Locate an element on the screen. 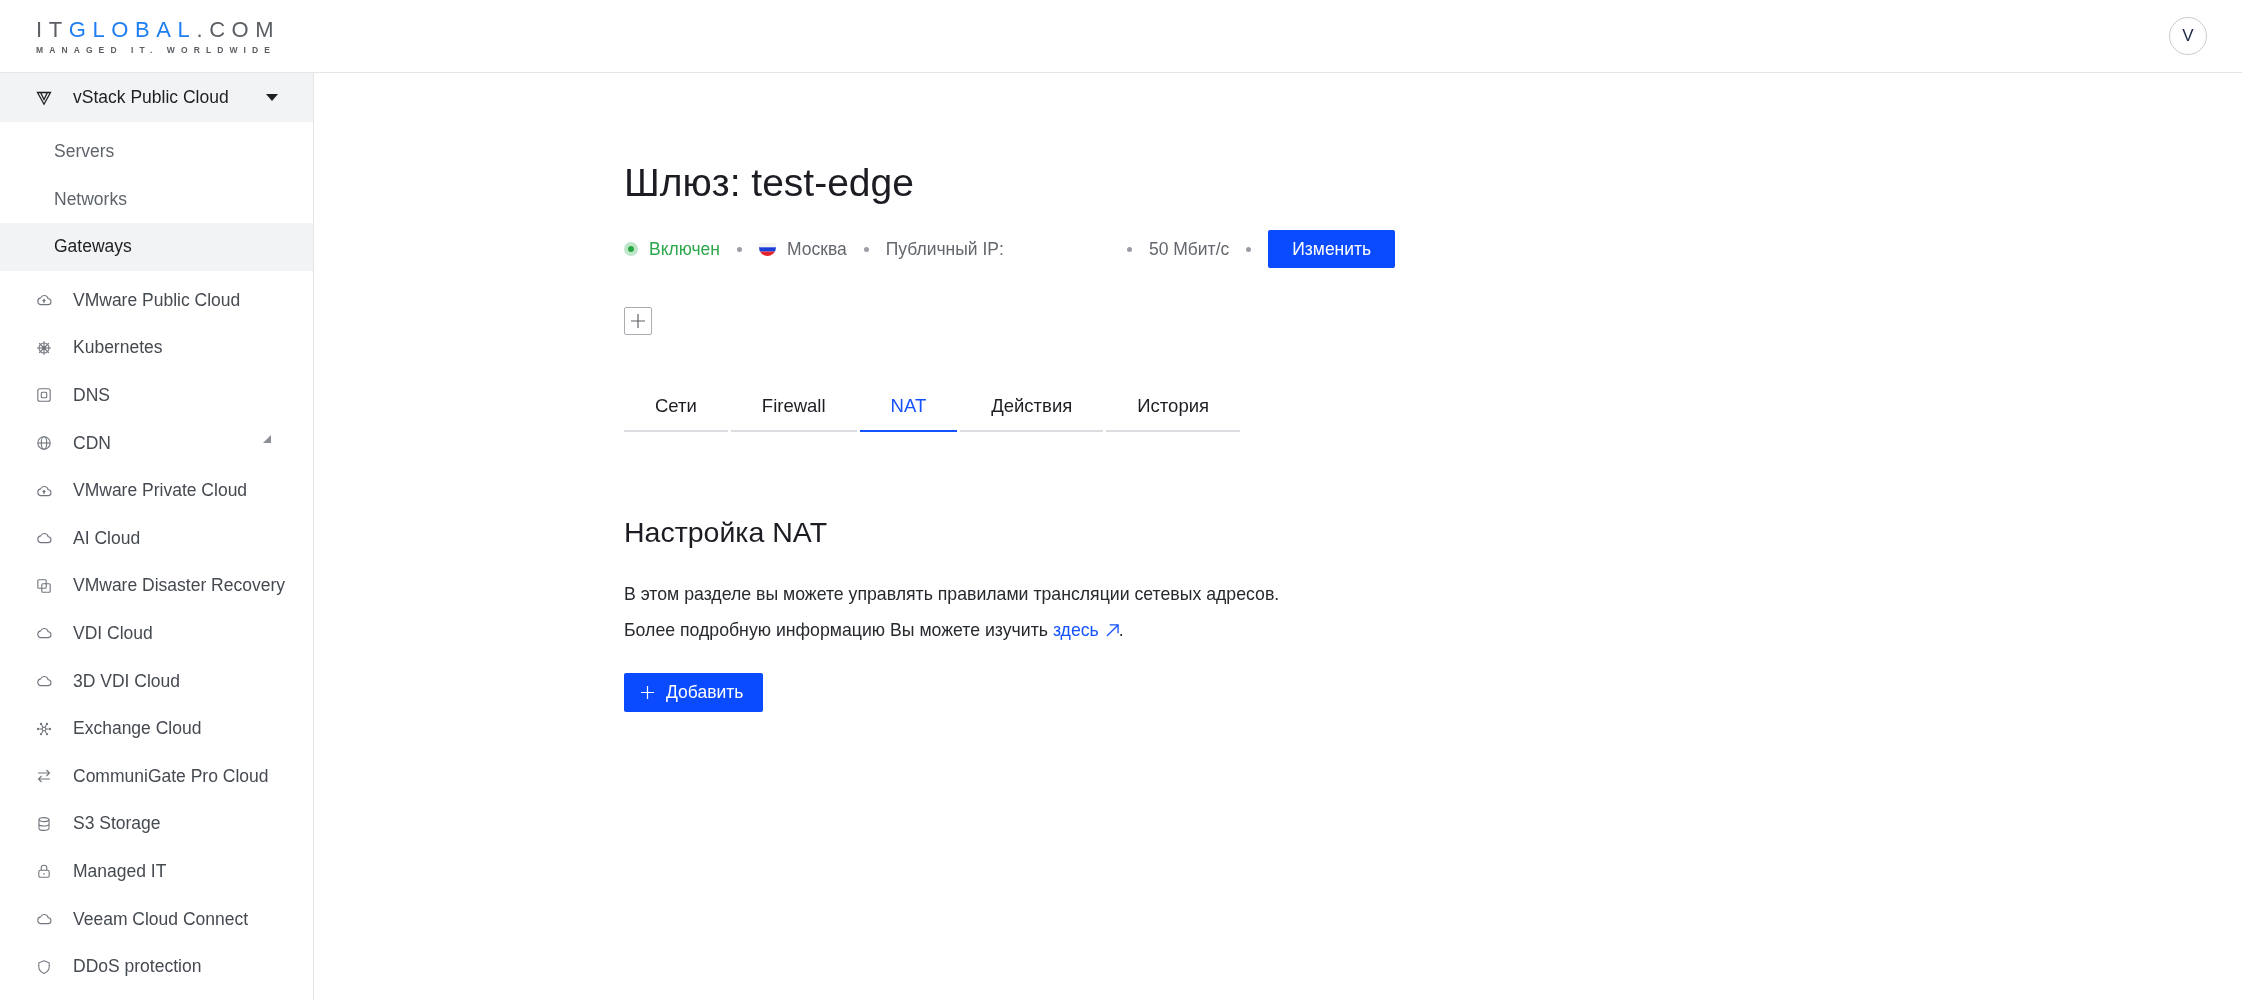  bandwidth-text: 50 Мбит/с is located at coordinates (1189, 249).